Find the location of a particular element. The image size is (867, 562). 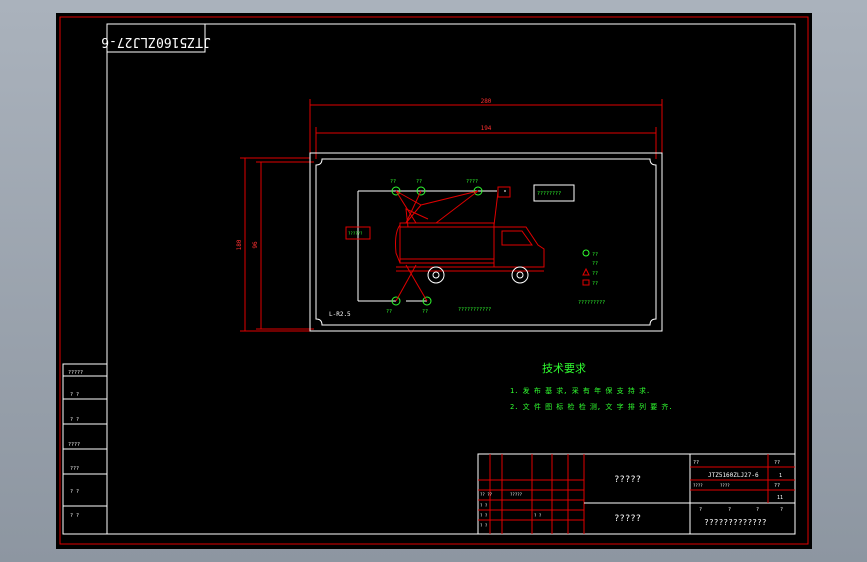

crossing-wires is located at coordinates (447, 246).